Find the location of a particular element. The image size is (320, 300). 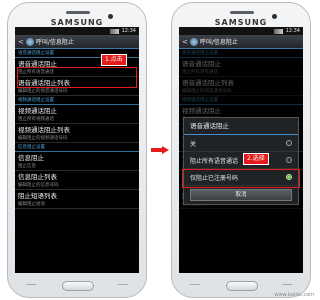

setting-desc: 阻止所有视频通话 is located at coordinates (36, 119).